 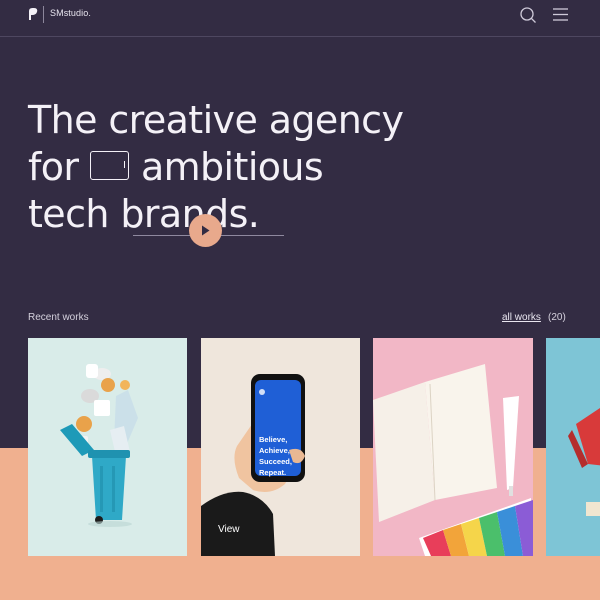 I want to click on svg-text: Succeed,, so click(x=275, y=461).